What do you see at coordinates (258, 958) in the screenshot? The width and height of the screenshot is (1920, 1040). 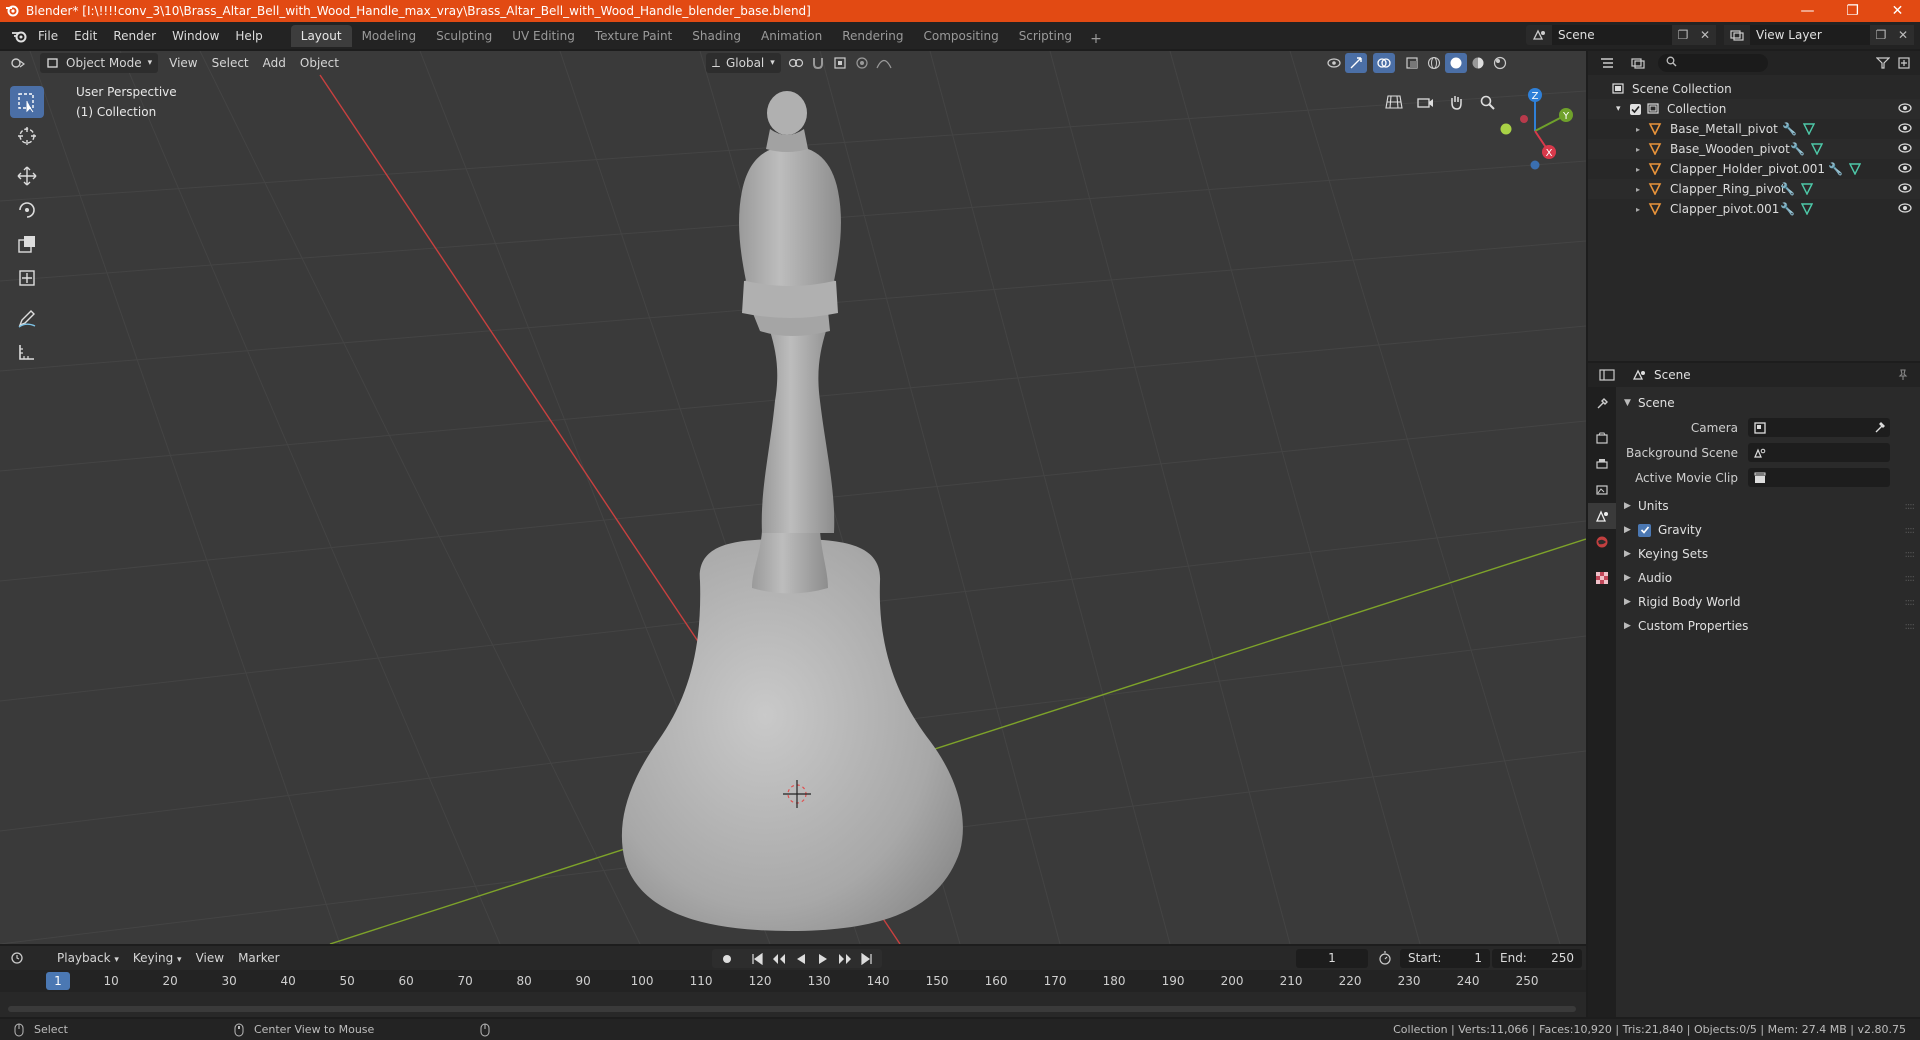 I see `timeline-menu-marker: Marker` at bounding box center [258, 958].